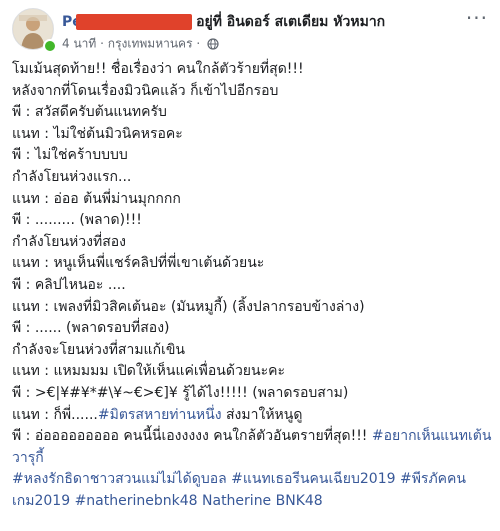 Image resolution: width=500 pixels, height=531 pixels. I want to click on profile-link: Natherine, so click(236, 501).